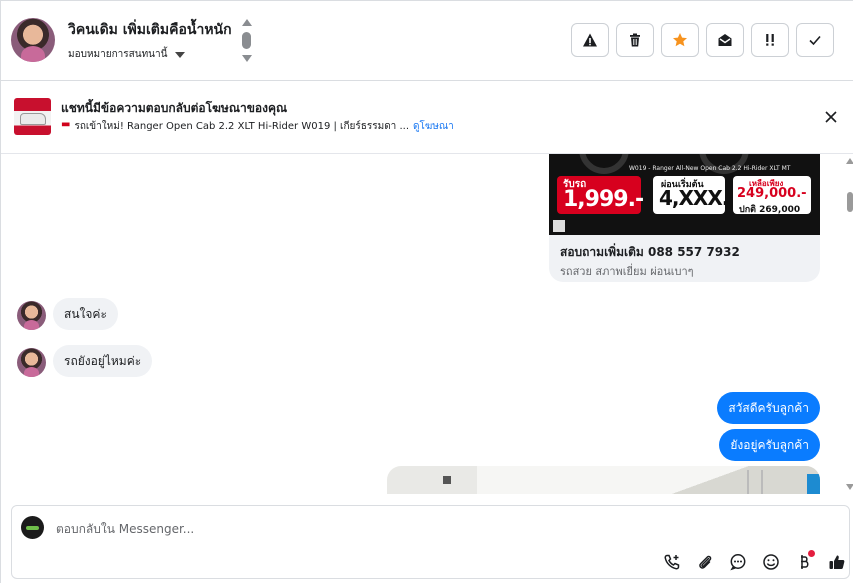 This screenshot has height=583, width=853. Describe the element at coordinates (118, 54) in the screenshot. I see `assign-label: มอบหมายการสนทนานี้` at that location.